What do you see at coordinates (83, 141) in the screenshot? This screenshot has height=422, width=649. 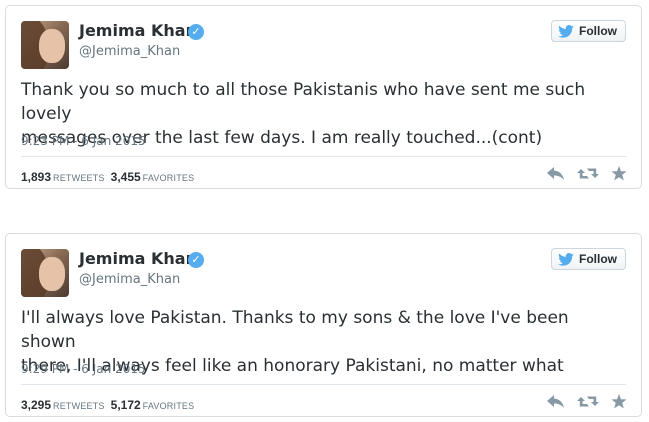 I see `tweet-timestamp: 9:23 PM - 6 Jan 2015` at bounding box center [83, 141].